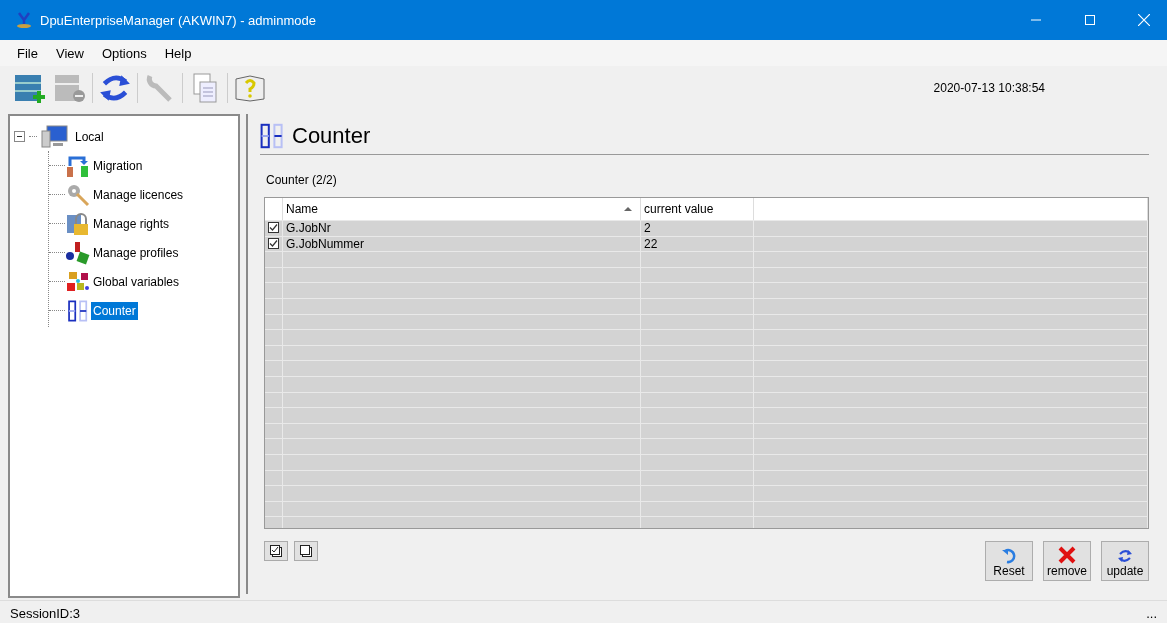 This screenshot has width=1167, height=623. What do you see at coordinates (24, 20) in the screenshot?
I see `app-icon` at bounding box center [24, 20].